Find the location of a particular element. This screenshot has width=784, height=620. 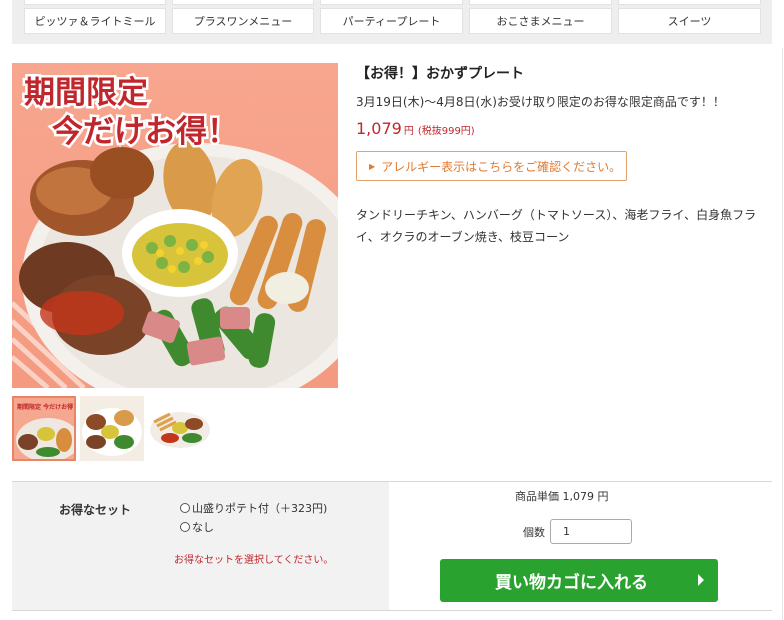

quantity-label: 個数 is located at coordinates (534, 532).